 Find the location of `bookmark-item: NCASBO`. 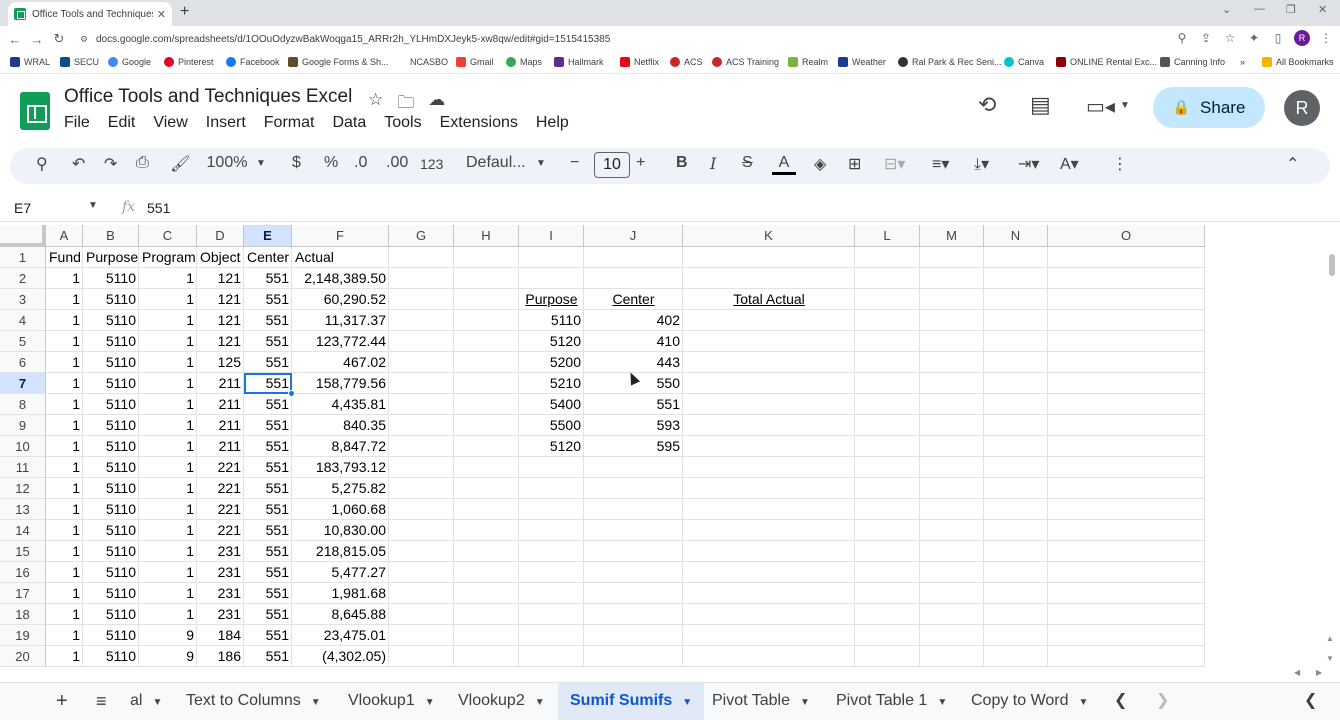

bookmark-item: NCASBO is located at coordinates (429, 62).